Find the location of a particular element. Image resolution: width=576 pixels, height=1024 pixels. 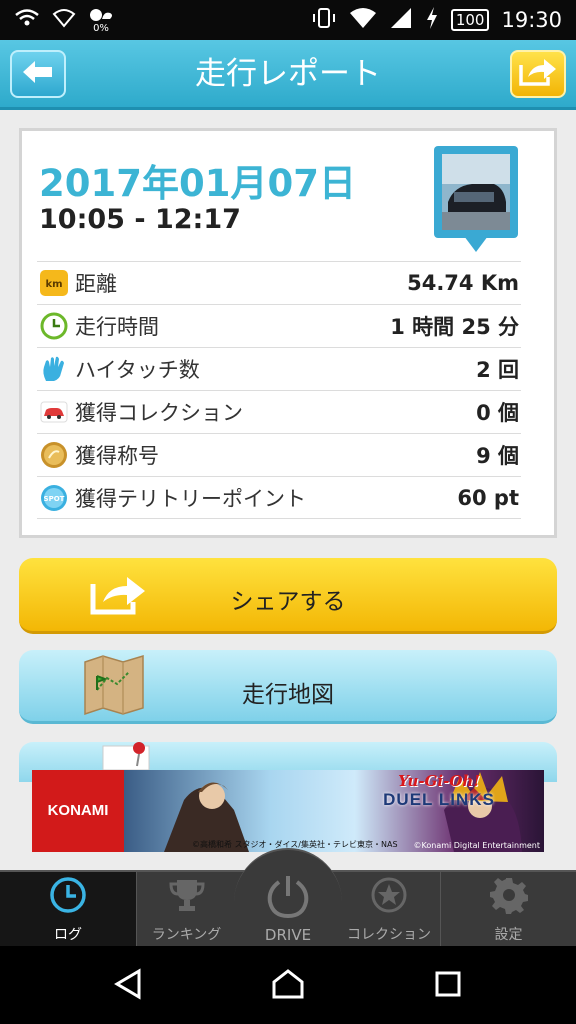

stat-row-hi-touch: ハイタッチ数 2 回 is located at coordinates (279, 368).